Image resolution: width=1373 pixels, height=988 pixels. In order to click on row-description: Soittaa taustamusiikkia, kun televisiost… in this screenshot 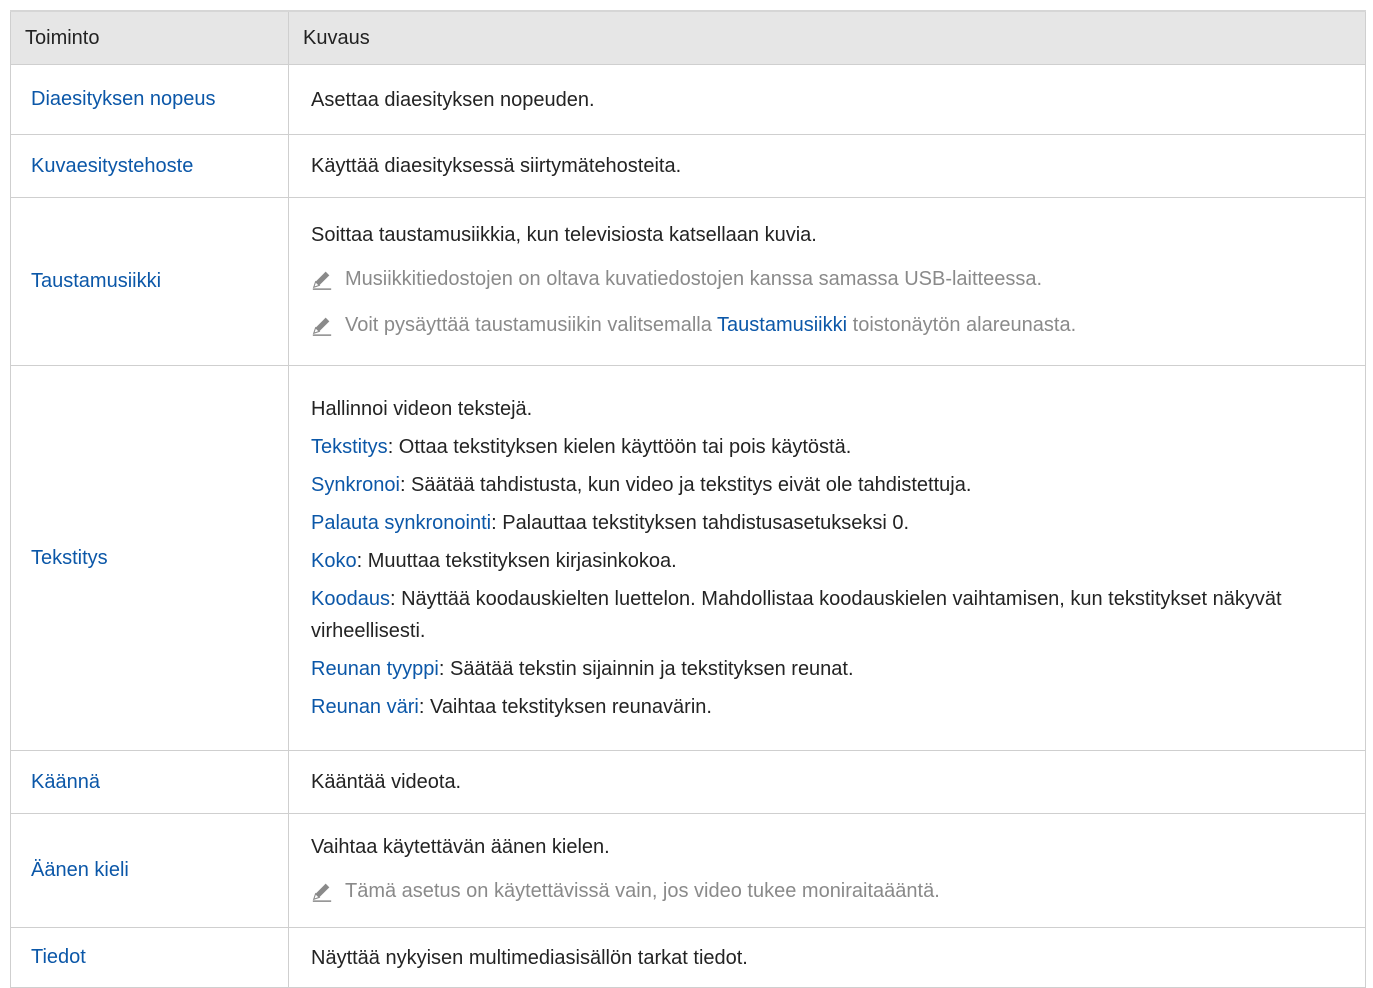, I will do `click(827, 281)`.